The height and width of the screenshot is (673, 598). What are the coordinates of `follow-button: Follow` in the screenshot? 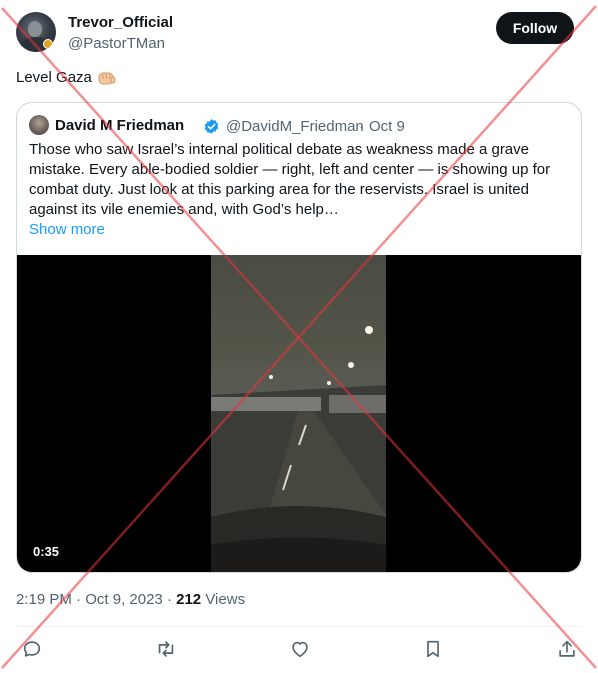 It's located at (535, 28).